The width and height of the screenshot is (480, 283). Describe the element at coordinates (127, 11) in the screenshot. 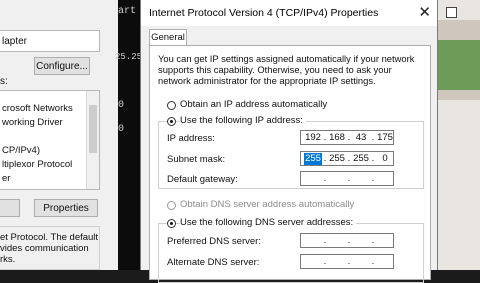

I see `terminal-line: art` at that location.